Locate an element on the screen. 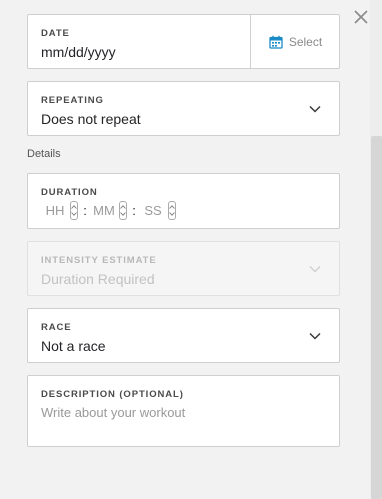 This screenshot has height=499, width=382. race-value: Not a race is located at coordinates (73, 346).